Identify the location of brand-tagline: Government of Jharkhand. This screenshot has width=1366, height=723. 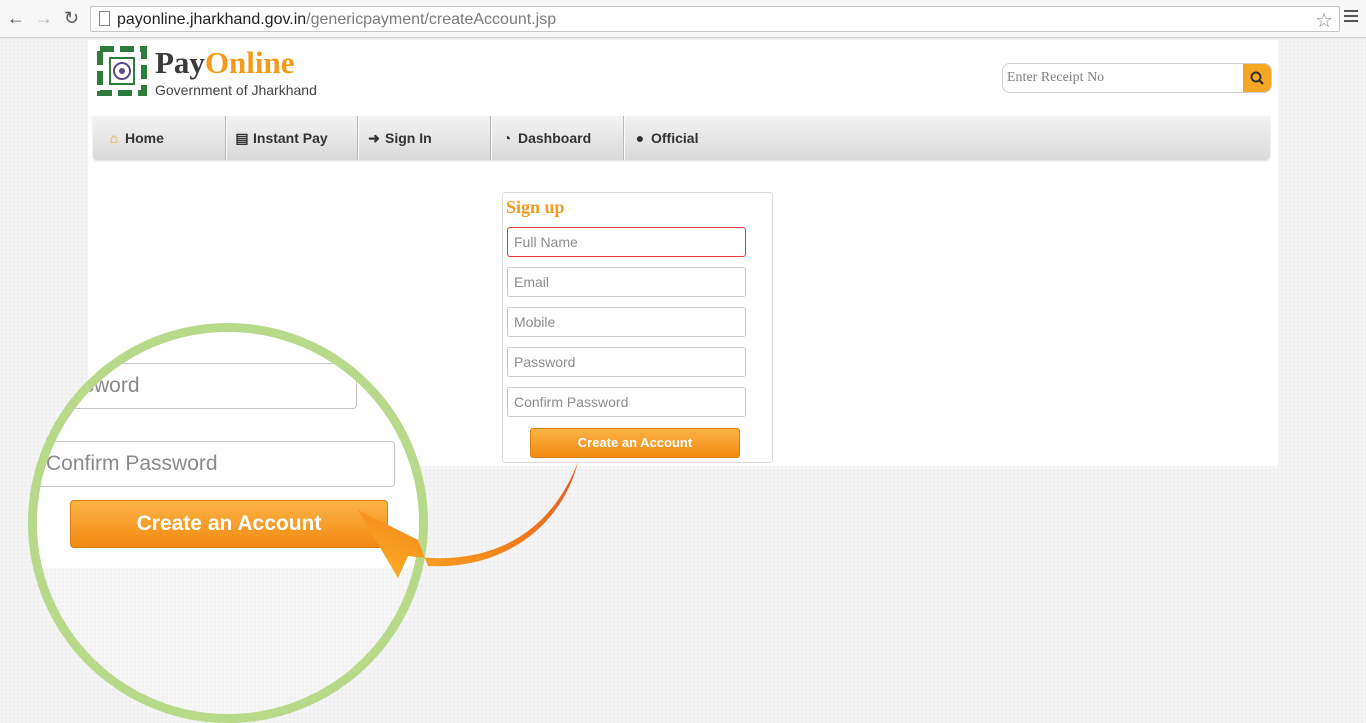
(236, 90).